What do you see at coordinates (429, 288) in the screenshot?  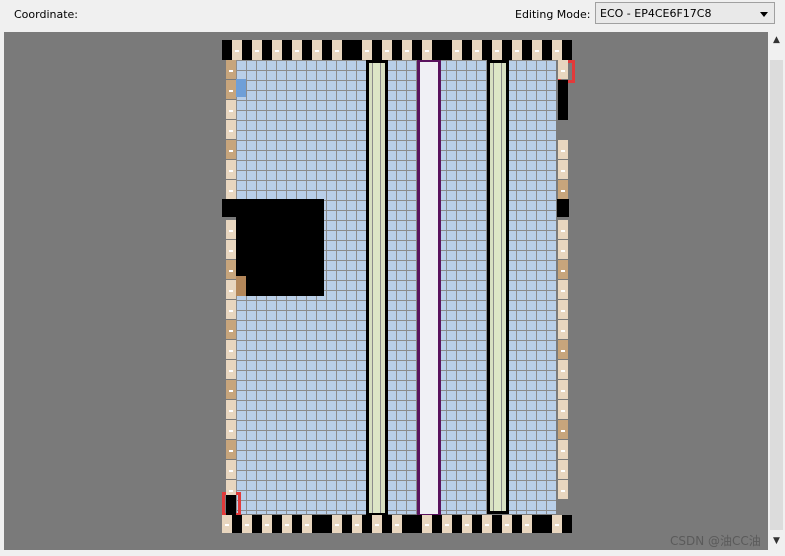 I see `dsp-block-column` at bounding box center [429, 288].